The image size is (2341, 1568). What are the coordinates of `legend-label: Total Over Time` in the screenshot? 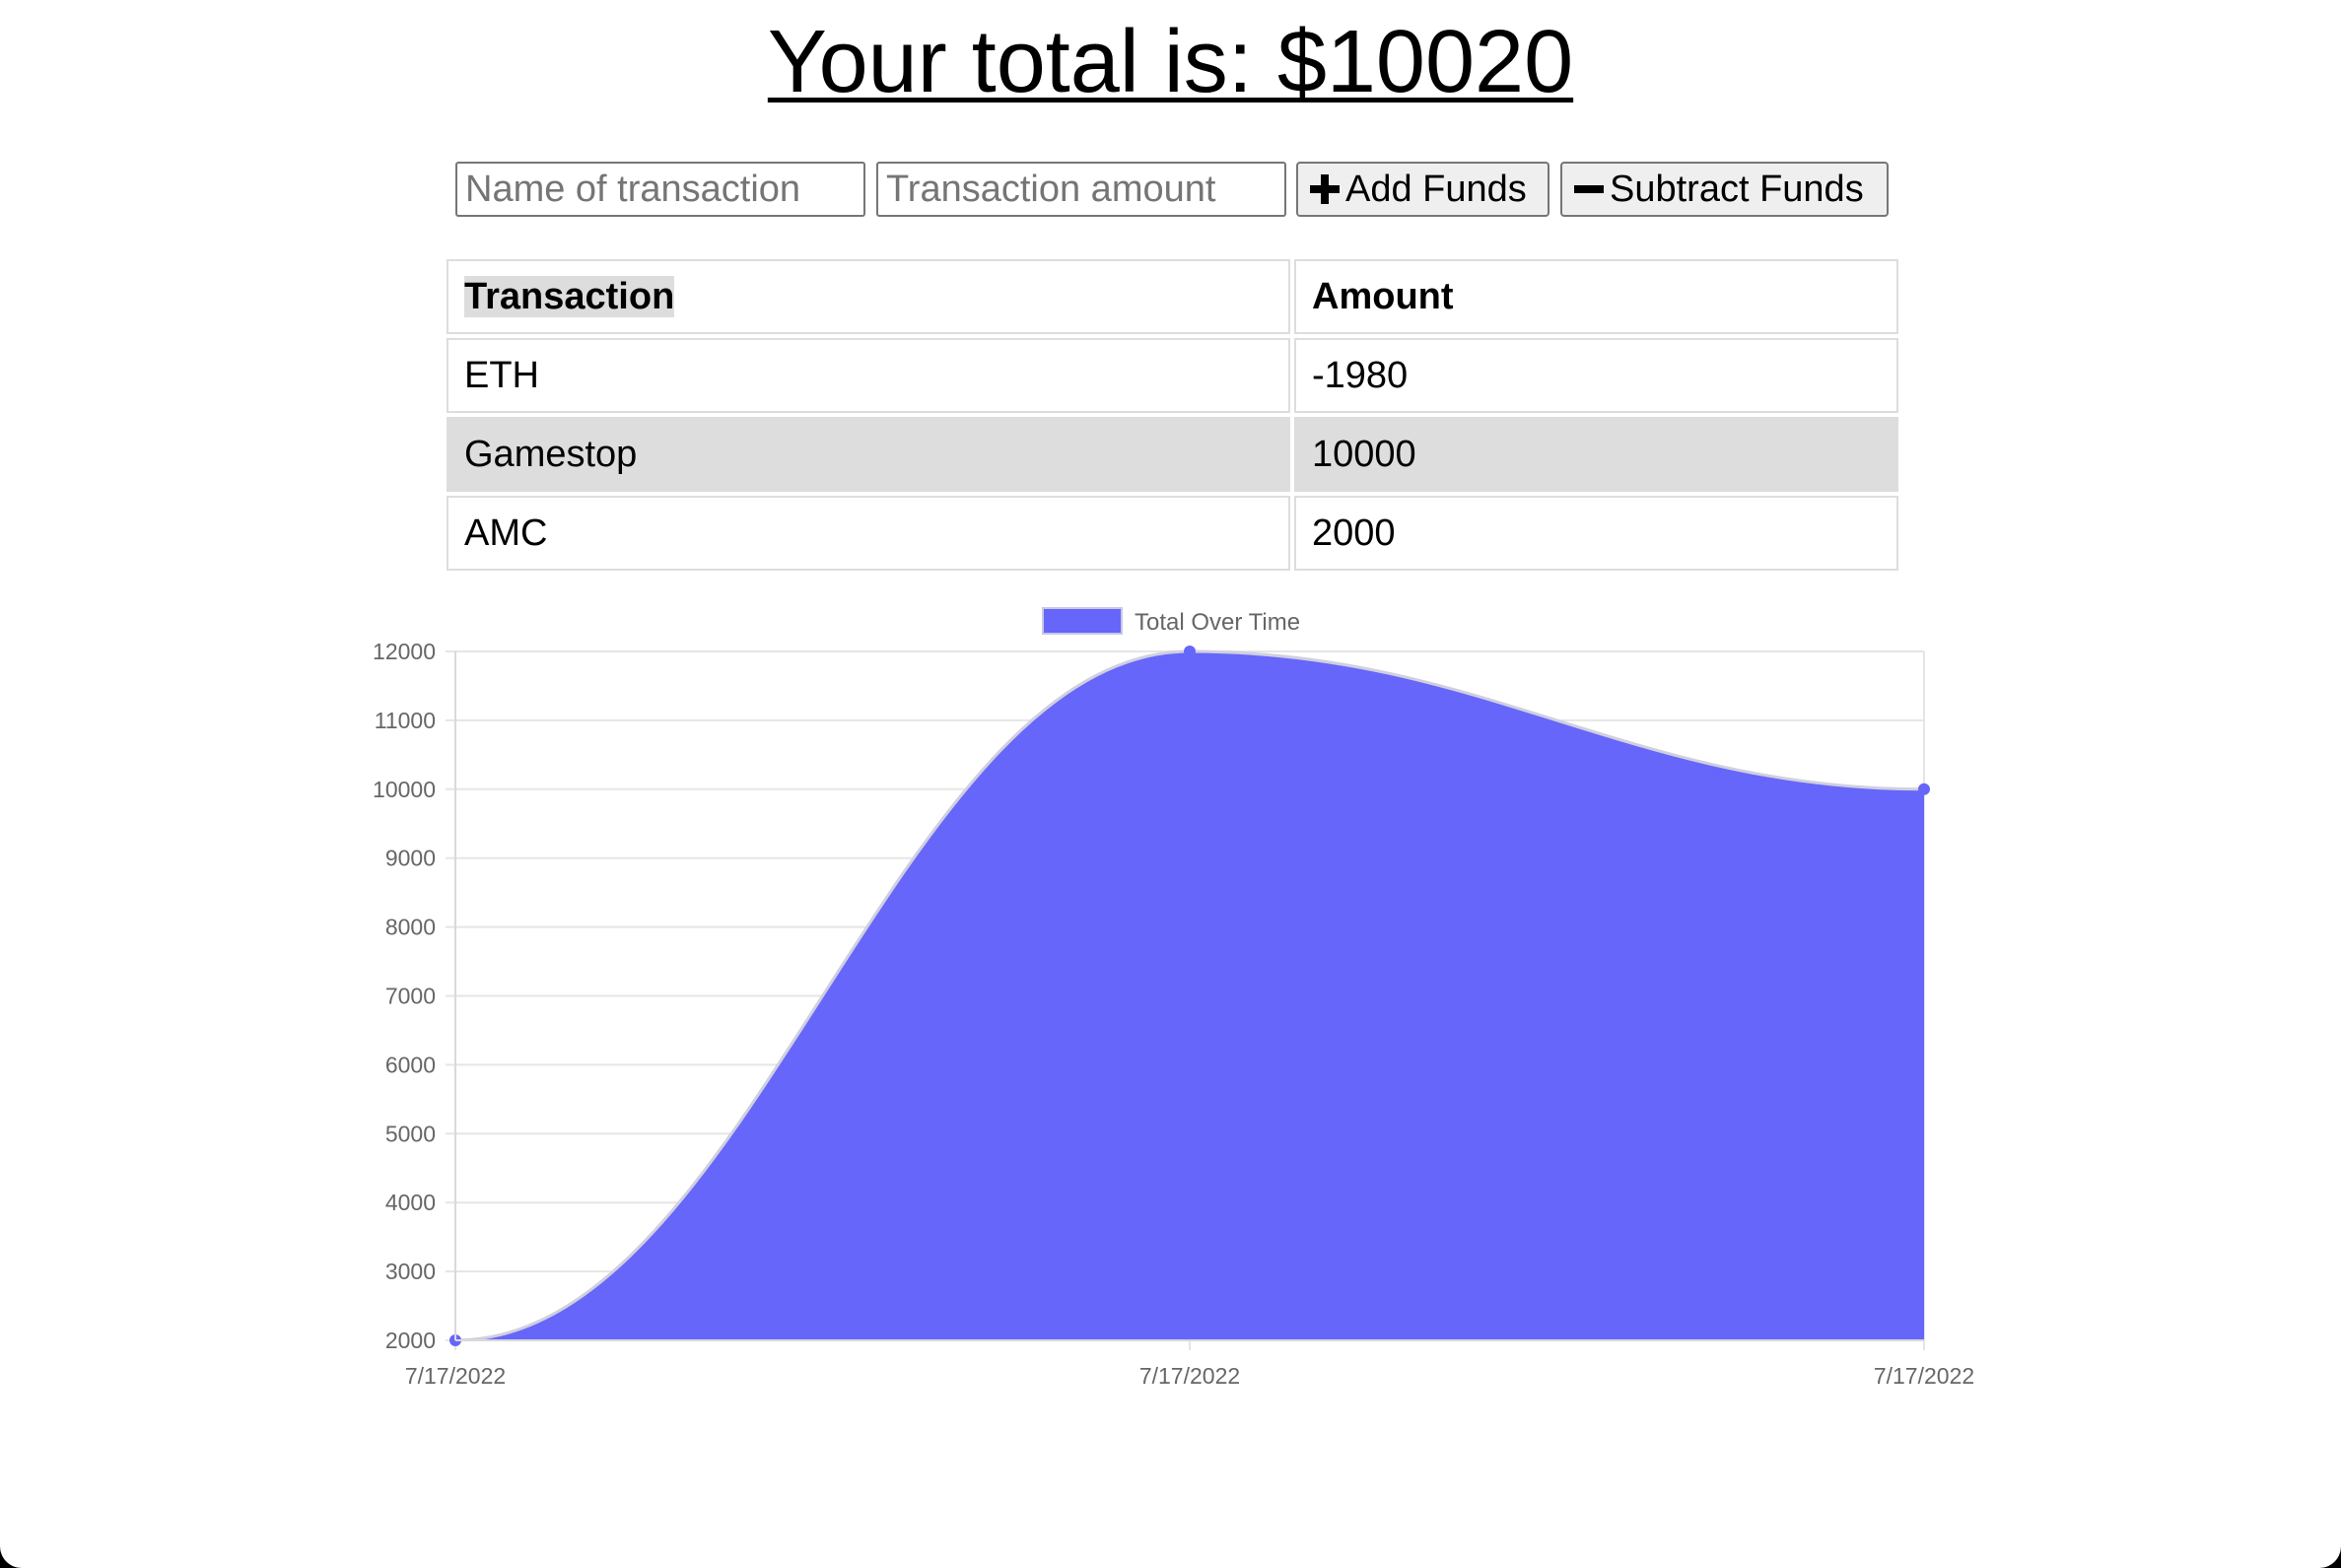 It's located at (1217, 622).